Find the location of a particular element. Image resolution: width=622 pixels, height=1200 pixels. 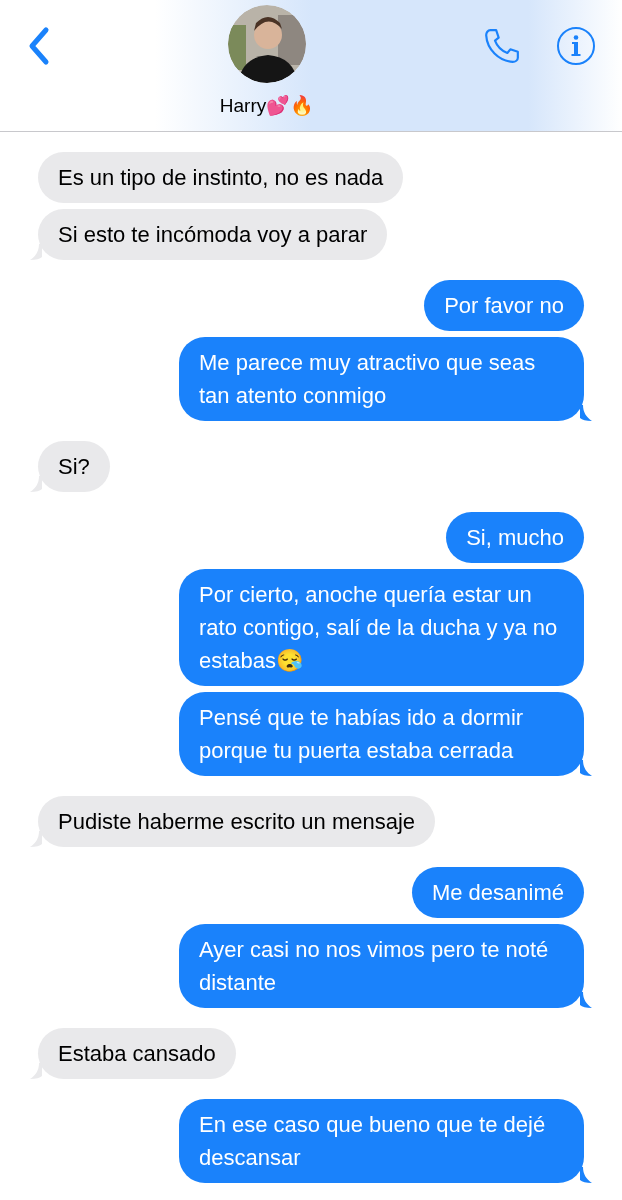

info-icon is located at coordinates (576, 46).